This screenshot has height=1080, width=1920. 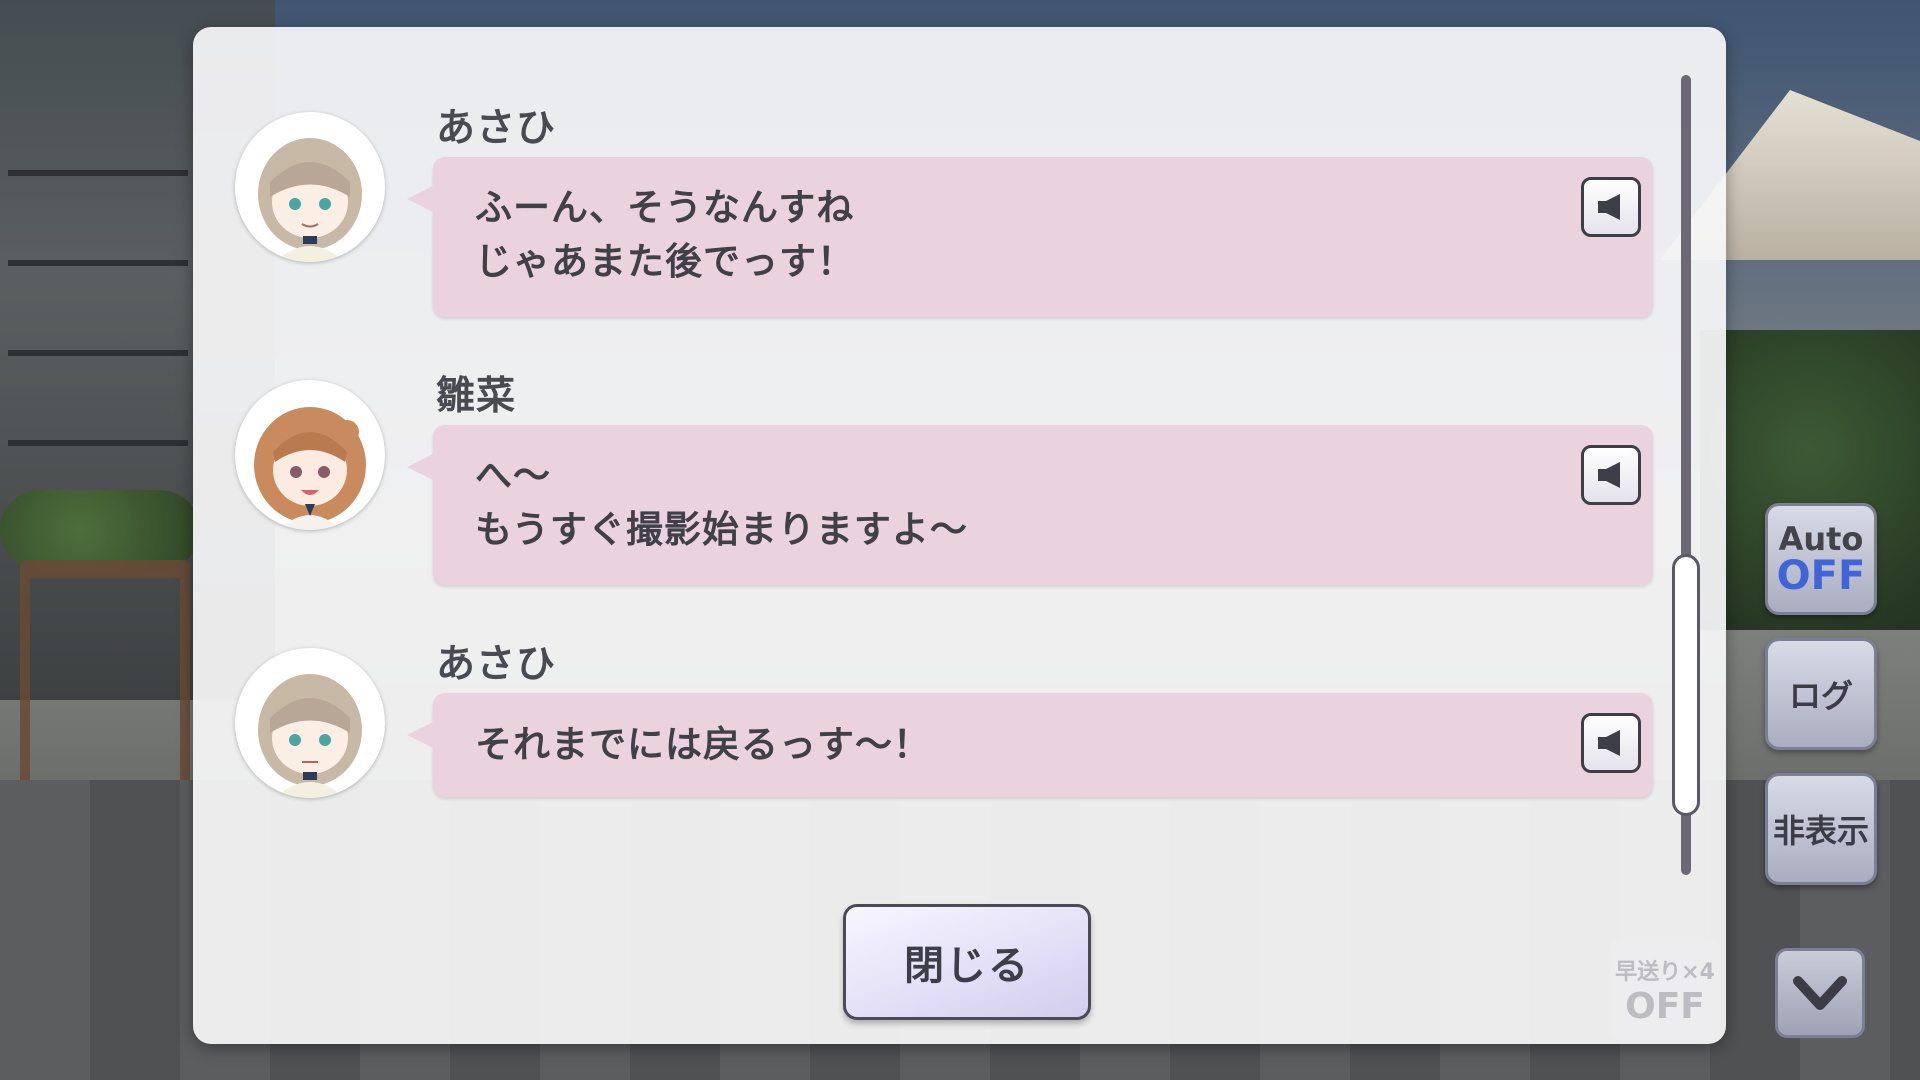 I want to click on auto-label: Auto, so click(x=1821, y=539).